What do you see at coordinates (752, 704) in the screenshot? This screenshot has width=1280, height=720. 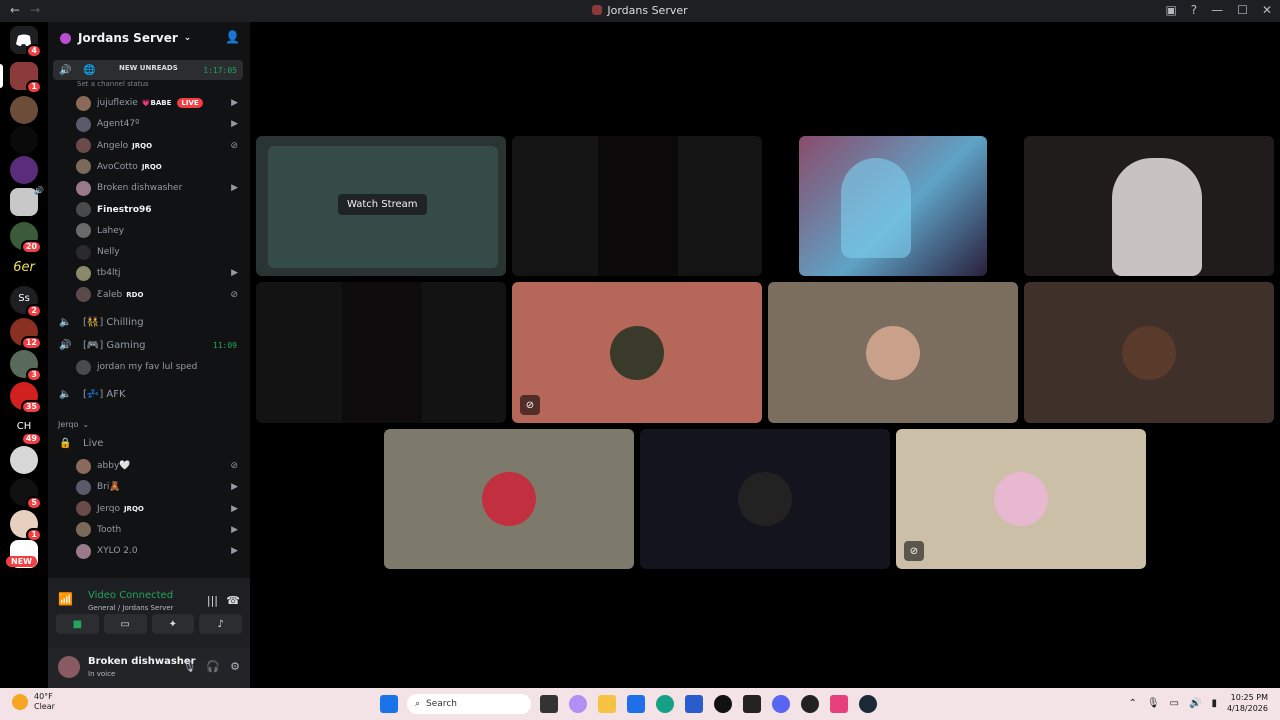 I see `led-app-icon` at bounding box center [752, 704].